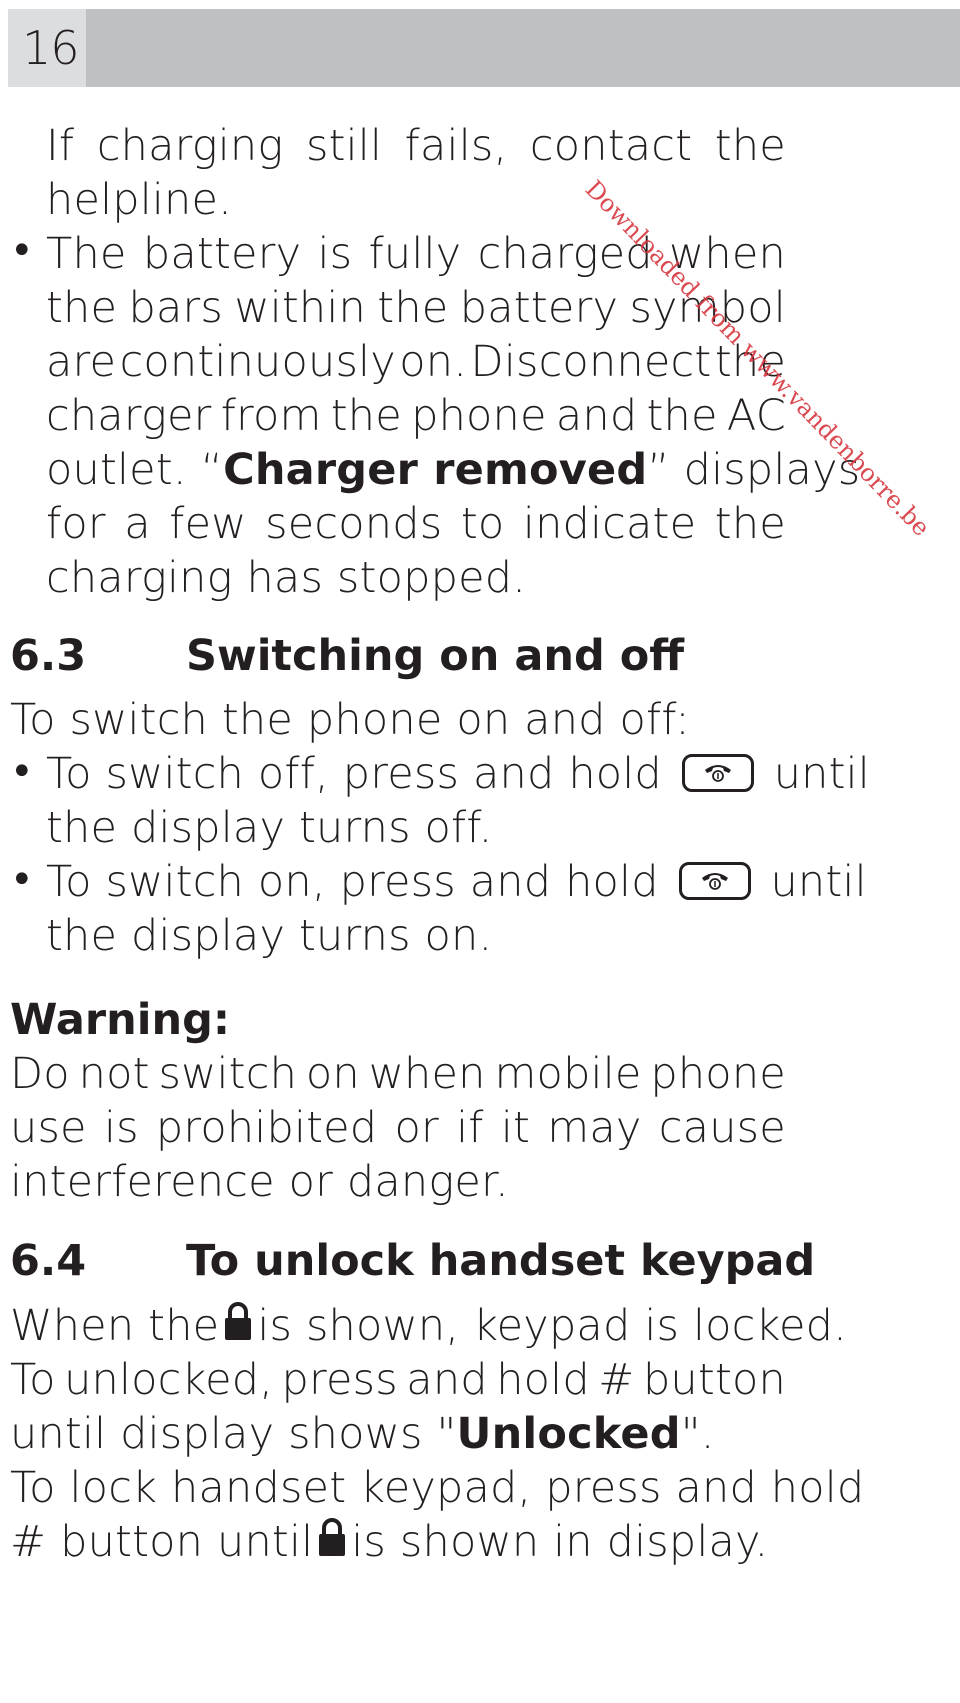 This screenshot has height=1703, width=960. Describe the element at coordinates (568, 1434) in the screenshot. I see `unlocked-text: Unlocked` at that location.